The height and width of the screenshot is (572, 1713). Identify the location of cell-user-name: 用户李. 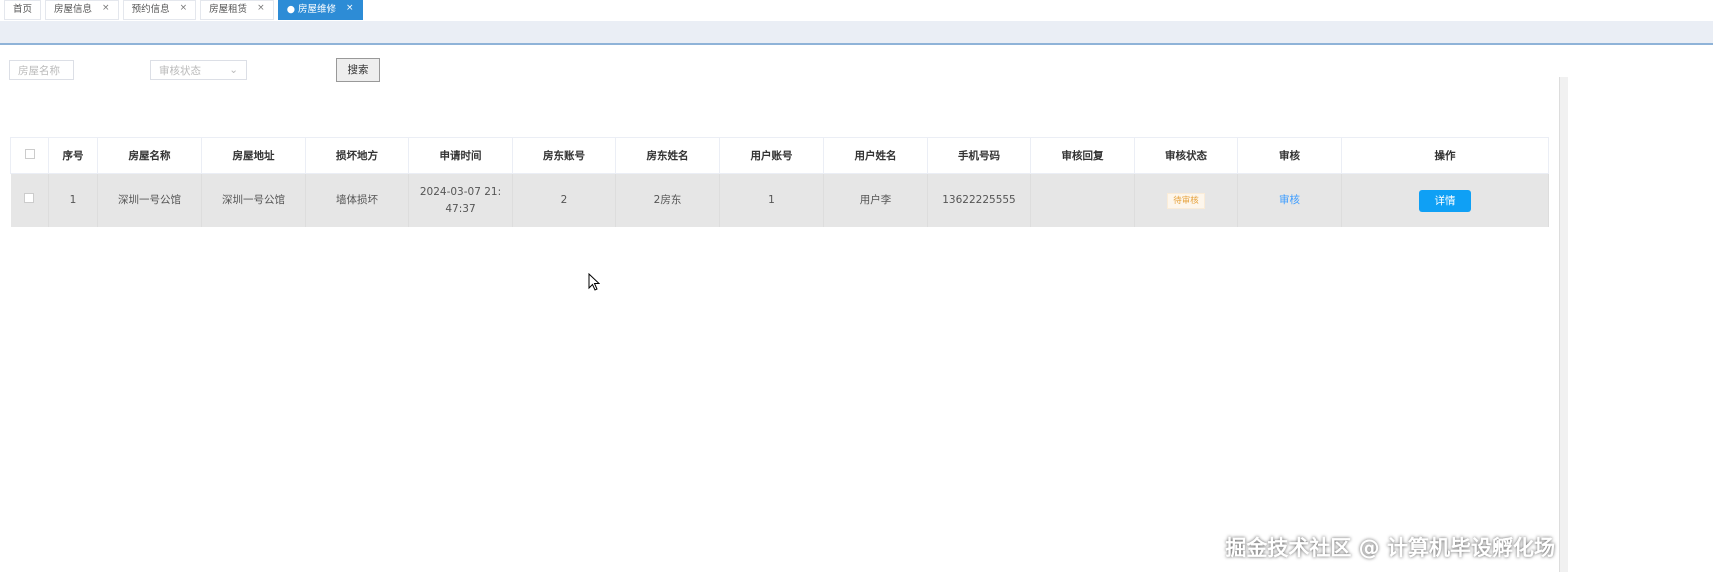
(875, 200).